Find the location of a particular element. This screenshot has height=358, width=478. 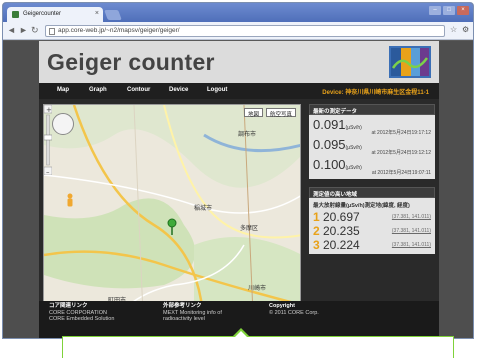

callout-pointer-inner is located at coordinates (241, 334).